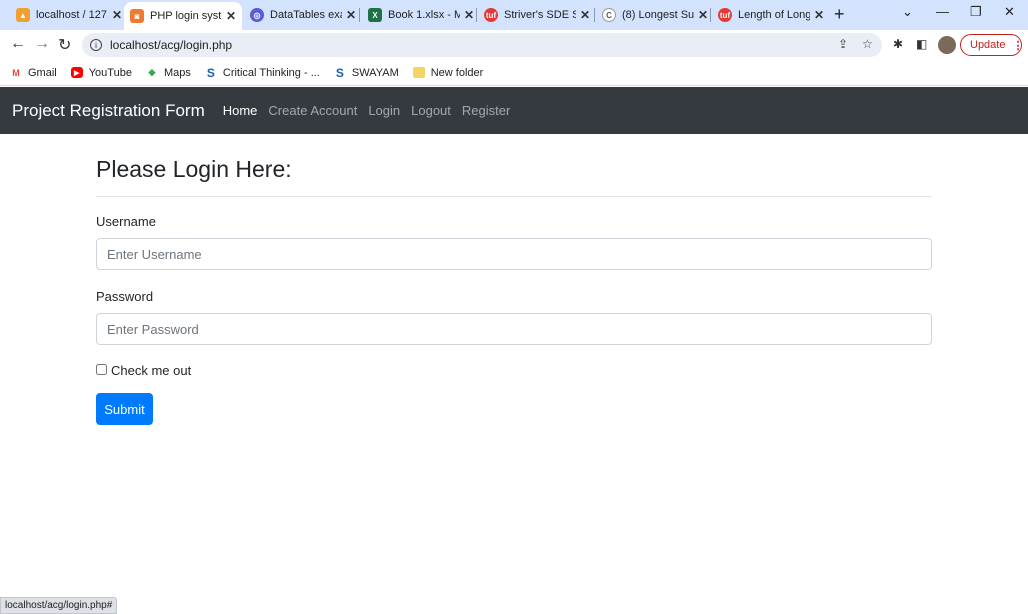  I want to click on username-input, so click(514, 254).